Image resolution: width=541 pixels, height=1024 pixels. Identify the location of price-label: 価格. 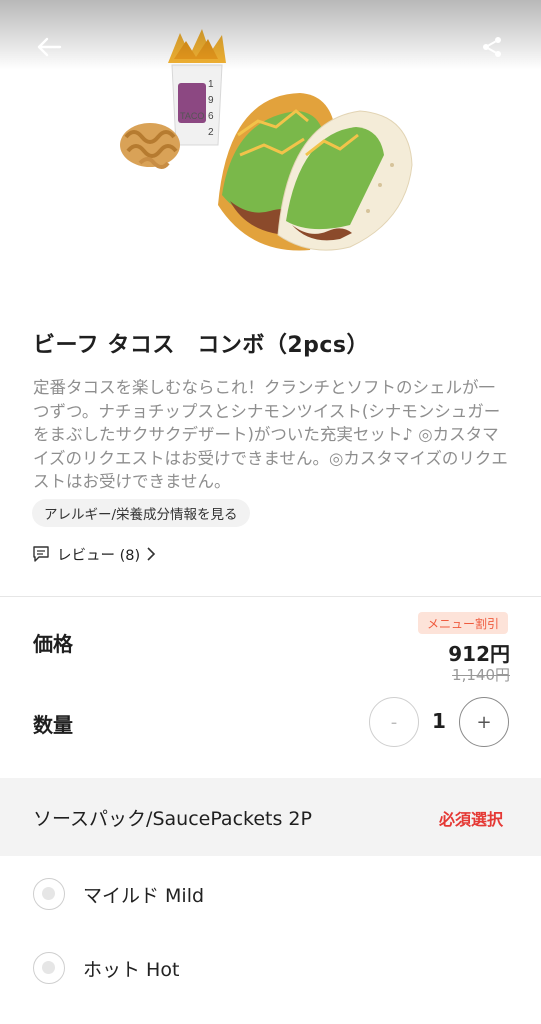
(53, 644).